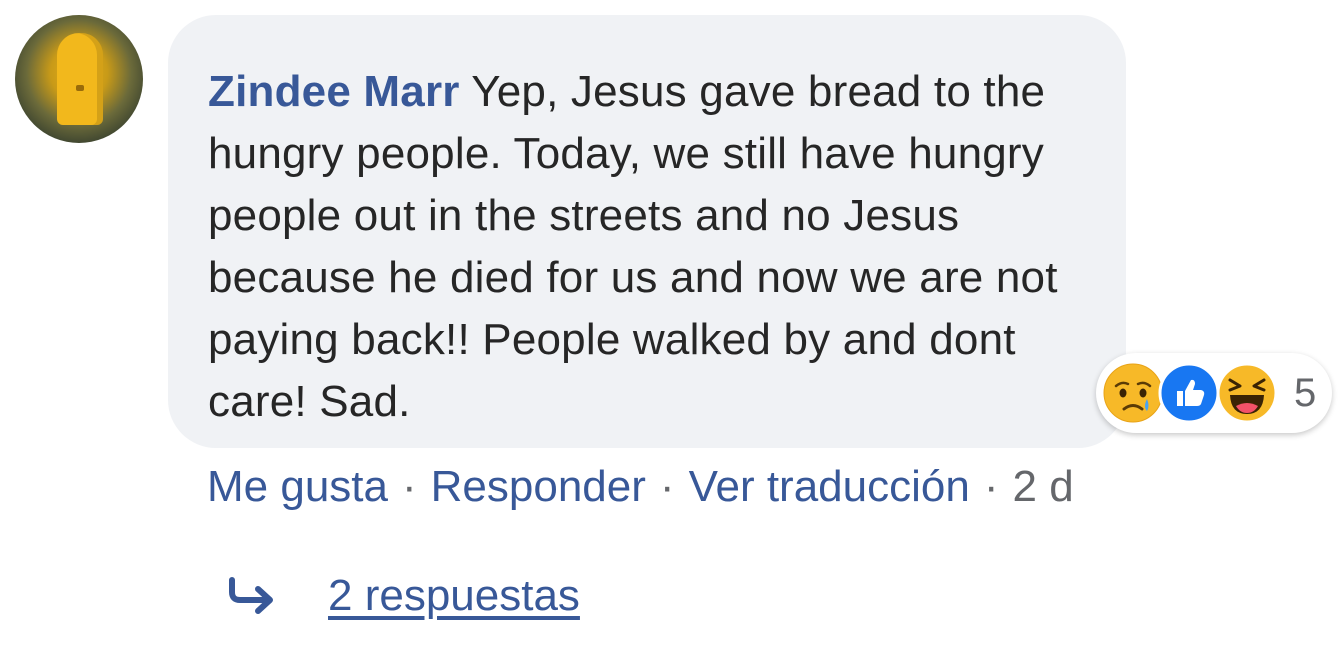  Describe the element at coordinates (1305, 393) in the screenshot. I see `reaction-count: 5` at that location.